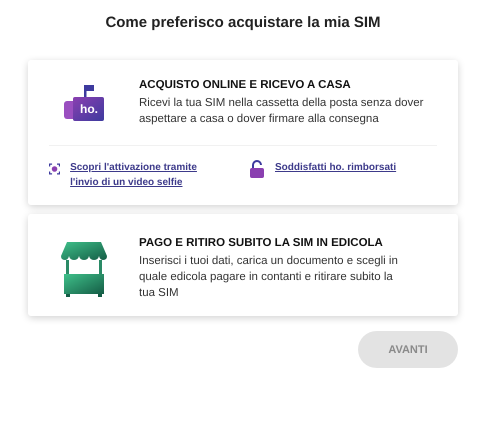 This screenshot has width=480, height=441. I want to click on option-description: Inserisci i tuoi dati, carica un documento e scegli in quale edicola pagare in contanti e ritirare subito la tua SIM, so click(269, 277).